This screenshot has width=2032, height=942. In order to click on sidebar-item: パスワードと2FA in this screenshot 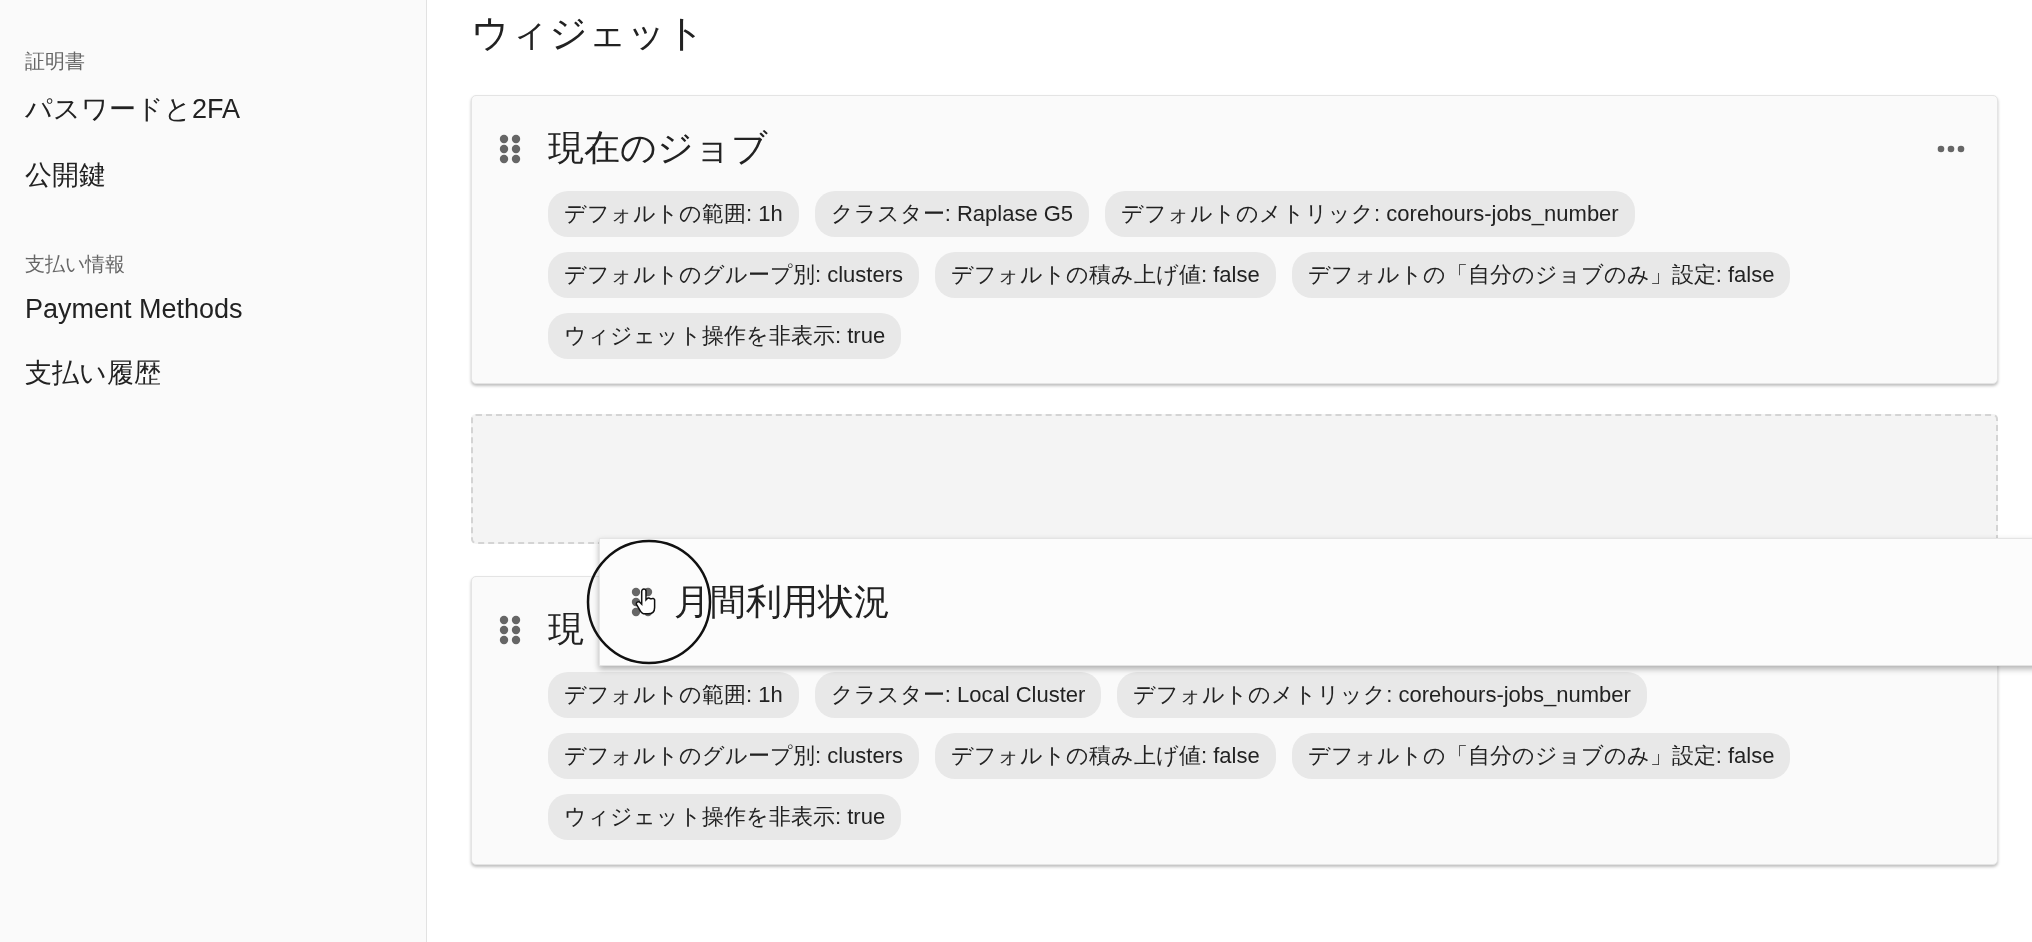, I will do `click(133, 109)`.